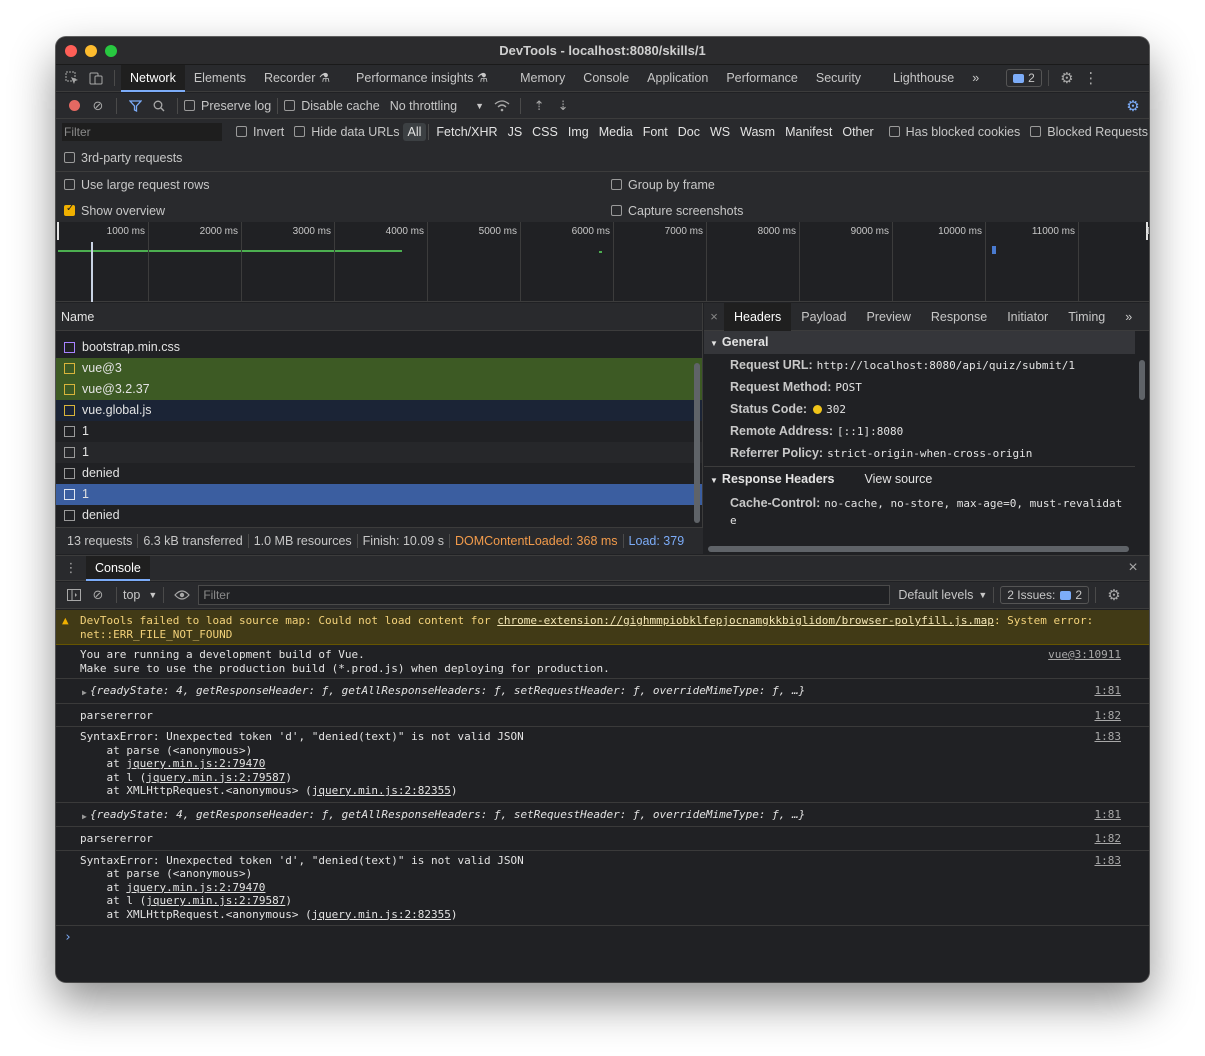 The width and height of the screenshot is (1205, 1056). Describe the element at coordinates (1114, 595) in the screenshot. I see `console-settings-gear-icon: ⚙` at that location.